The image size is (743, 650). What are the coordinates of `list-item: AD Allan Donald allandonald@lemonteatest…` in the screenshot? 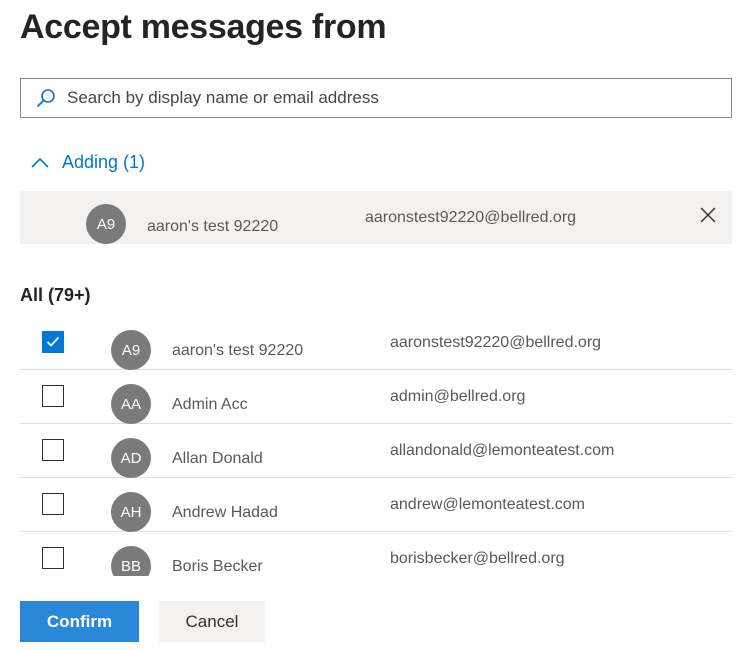 It's located at (376, 451).